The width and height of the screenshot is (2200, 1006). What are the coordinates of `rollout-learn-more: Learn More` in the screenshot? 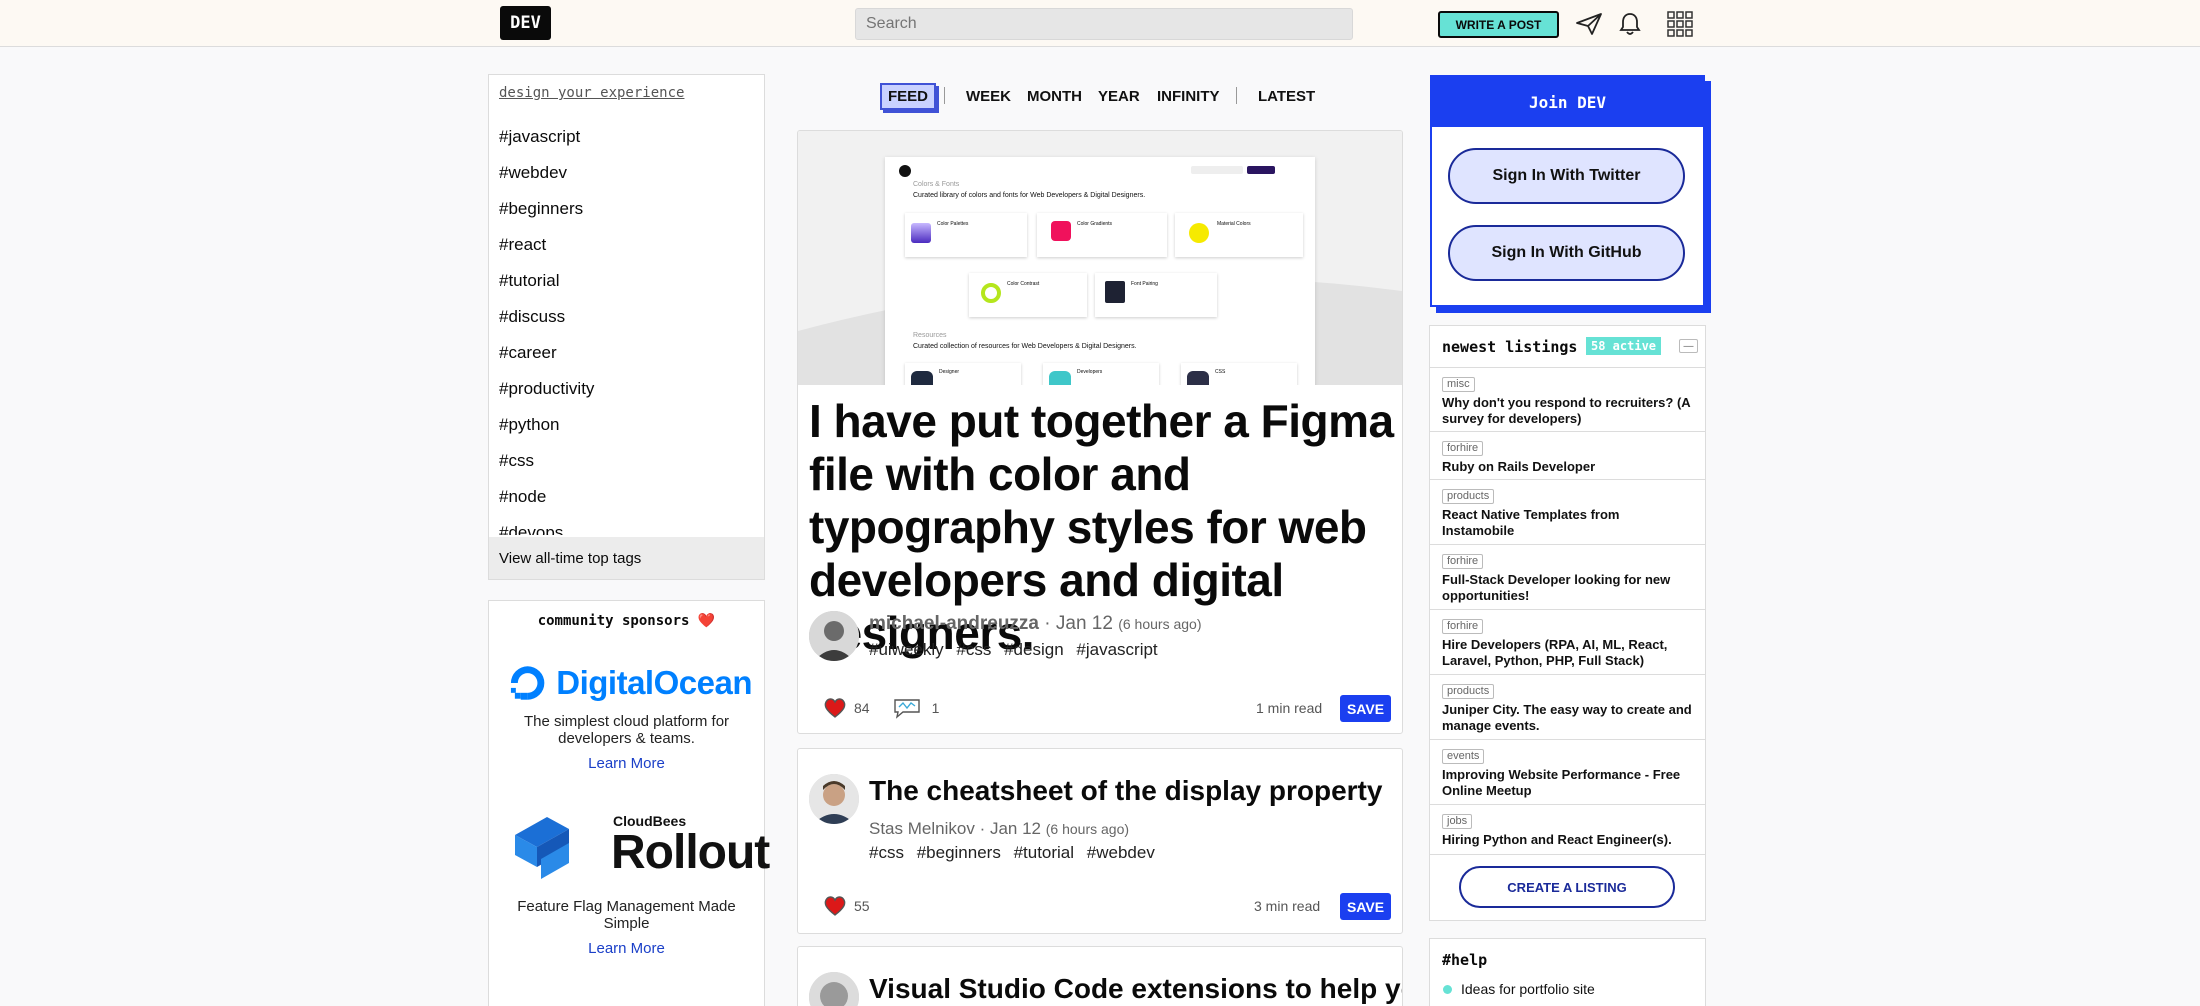 It's located at (626, 948).